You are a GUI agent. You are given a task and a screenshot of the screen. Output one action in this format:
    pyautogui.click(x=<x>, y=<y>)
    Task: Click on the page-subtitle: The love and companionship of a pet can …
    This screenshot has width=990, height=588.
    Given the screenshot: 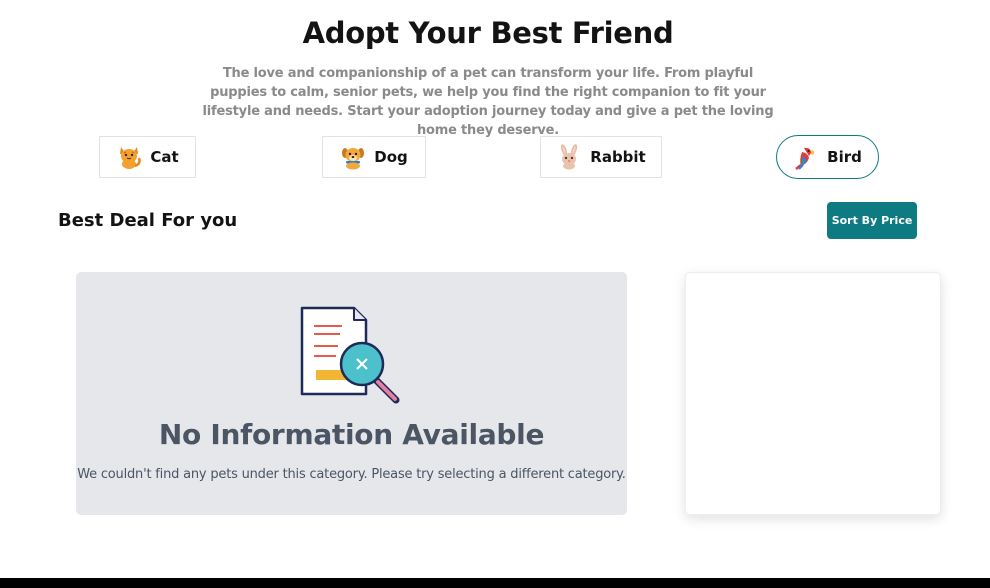 What is the action you would take?
    pyautogui.click(x=488, y=102)
    